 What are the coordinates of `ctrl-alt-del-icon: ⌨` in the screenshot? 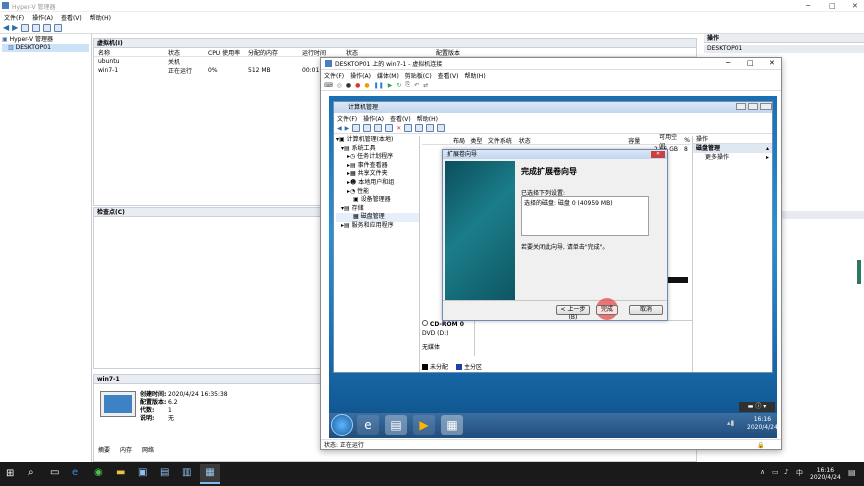 It's located at (328, 85).